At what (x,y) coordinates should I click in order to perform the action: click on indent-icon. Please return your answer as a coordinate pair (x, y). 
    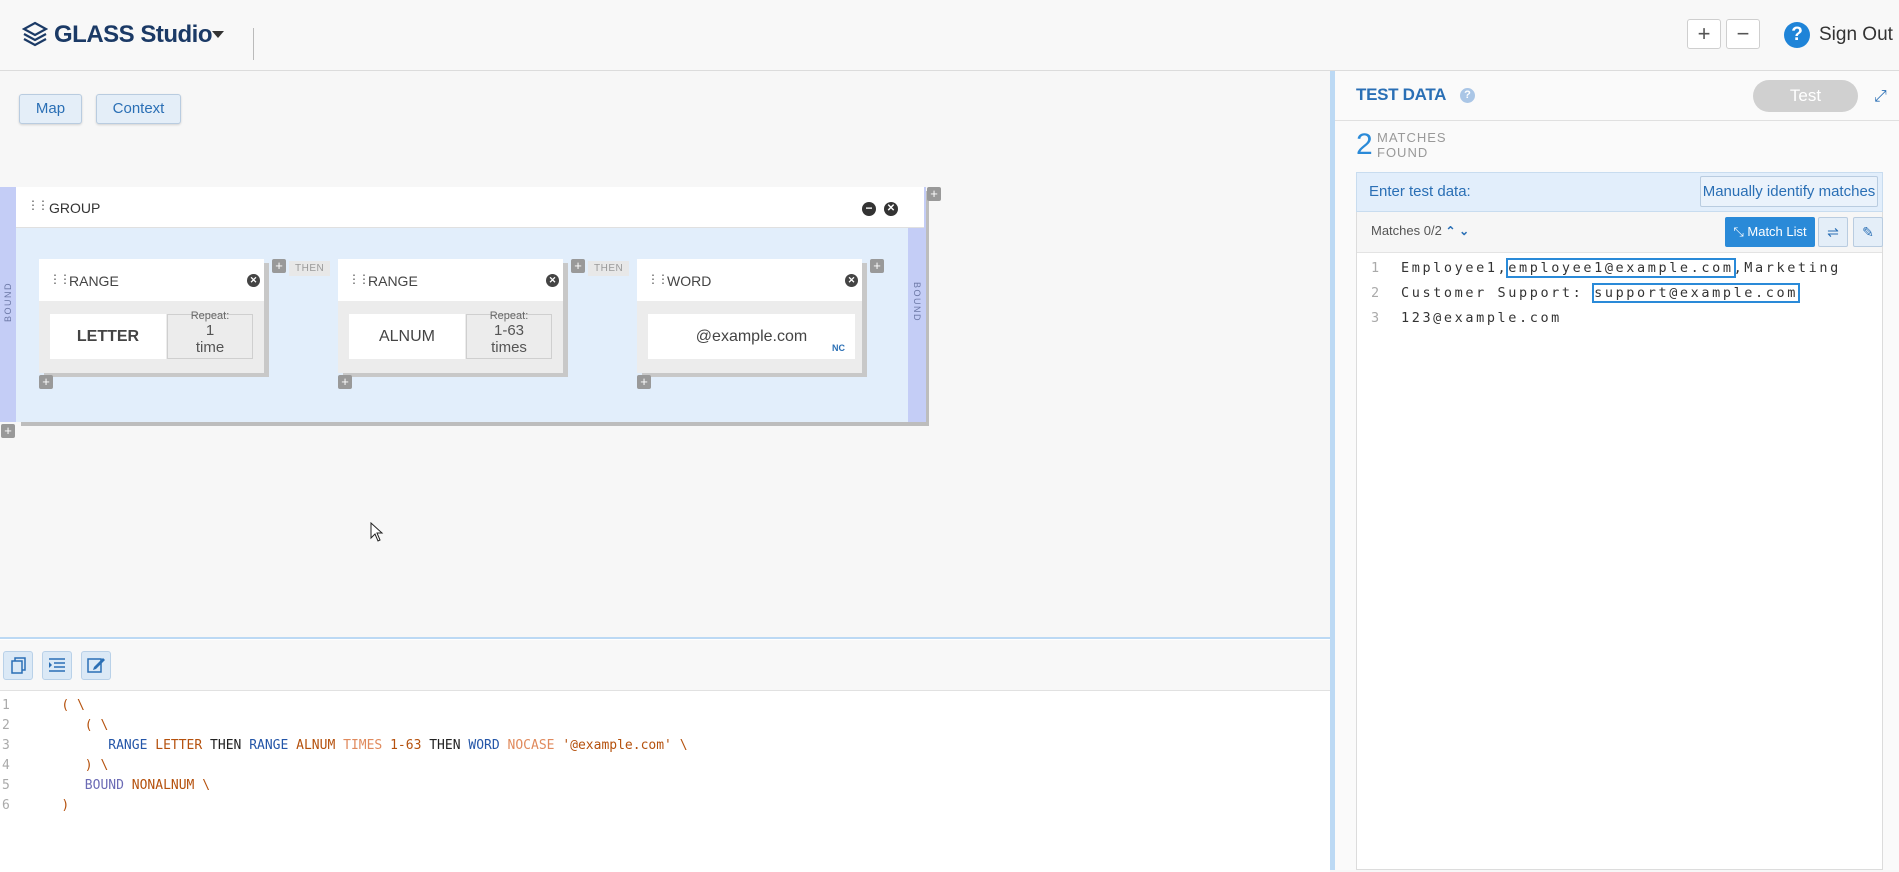
    Looking at the image, I should click on (57, 665).